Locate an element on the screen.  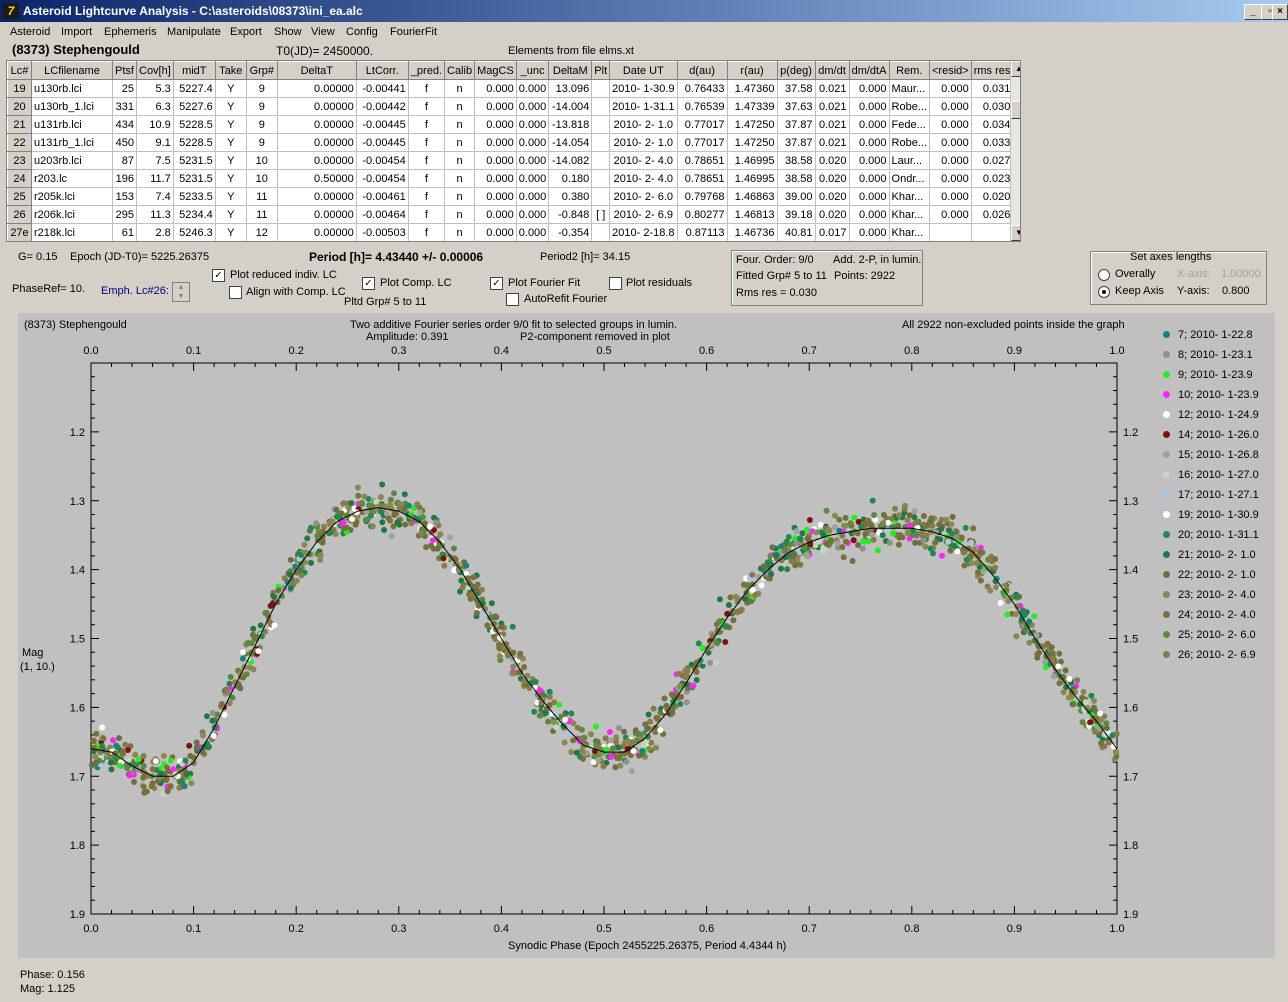
x-tick-label-top: 0.4 is located at coordinates (501, 351).